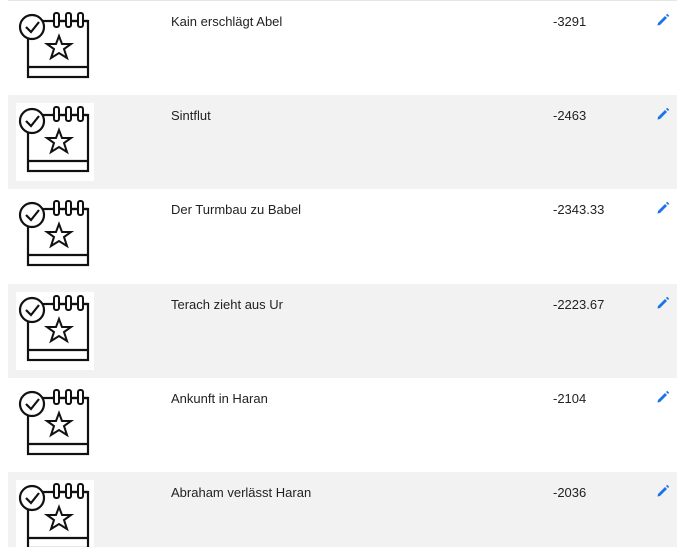 The height and width of the screenshot is (547, 677). I want to click on event-title: Abraham verlässt Haran, so click(241, 492).